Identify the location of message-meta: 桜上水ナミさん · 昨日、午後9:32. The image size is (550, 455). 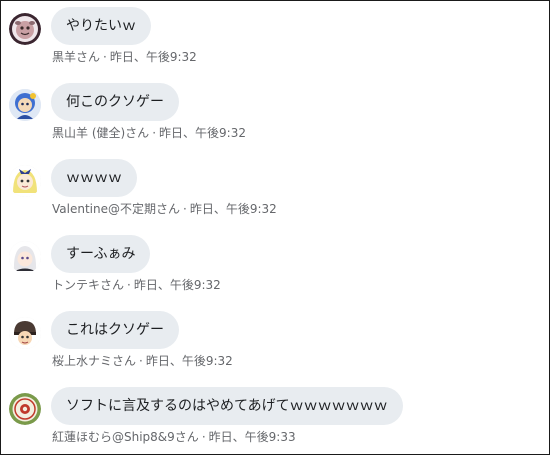
(142, 361).